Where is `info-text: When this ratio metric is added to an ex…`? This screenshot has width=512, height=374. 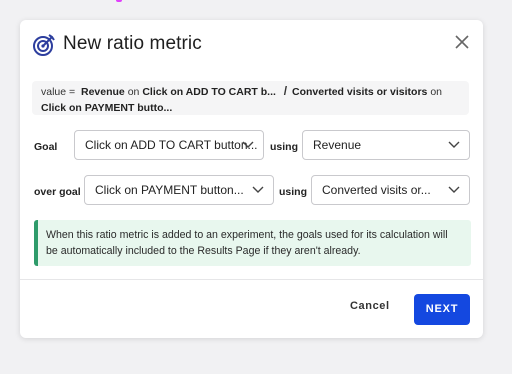
info-text: When this ratio metric is added to an ex… is located at coordinates (247, 243).